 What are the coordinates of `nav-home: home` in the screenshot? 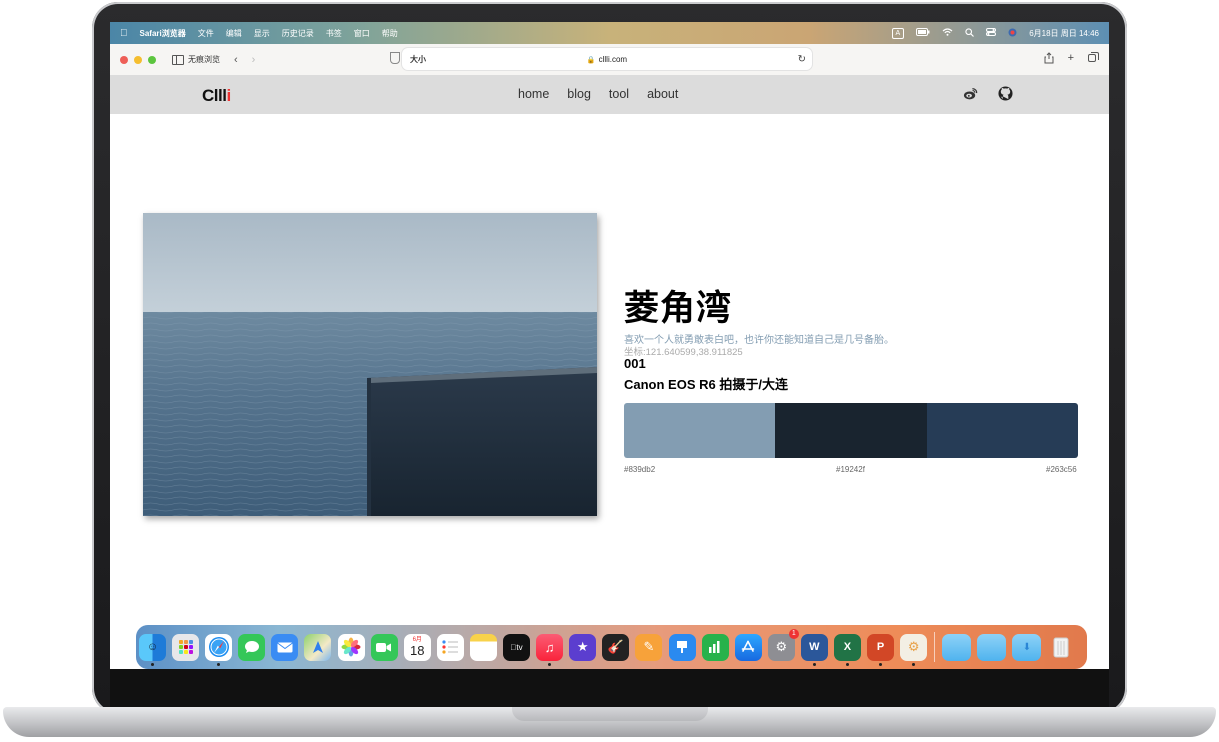 It's located at (533, 94).